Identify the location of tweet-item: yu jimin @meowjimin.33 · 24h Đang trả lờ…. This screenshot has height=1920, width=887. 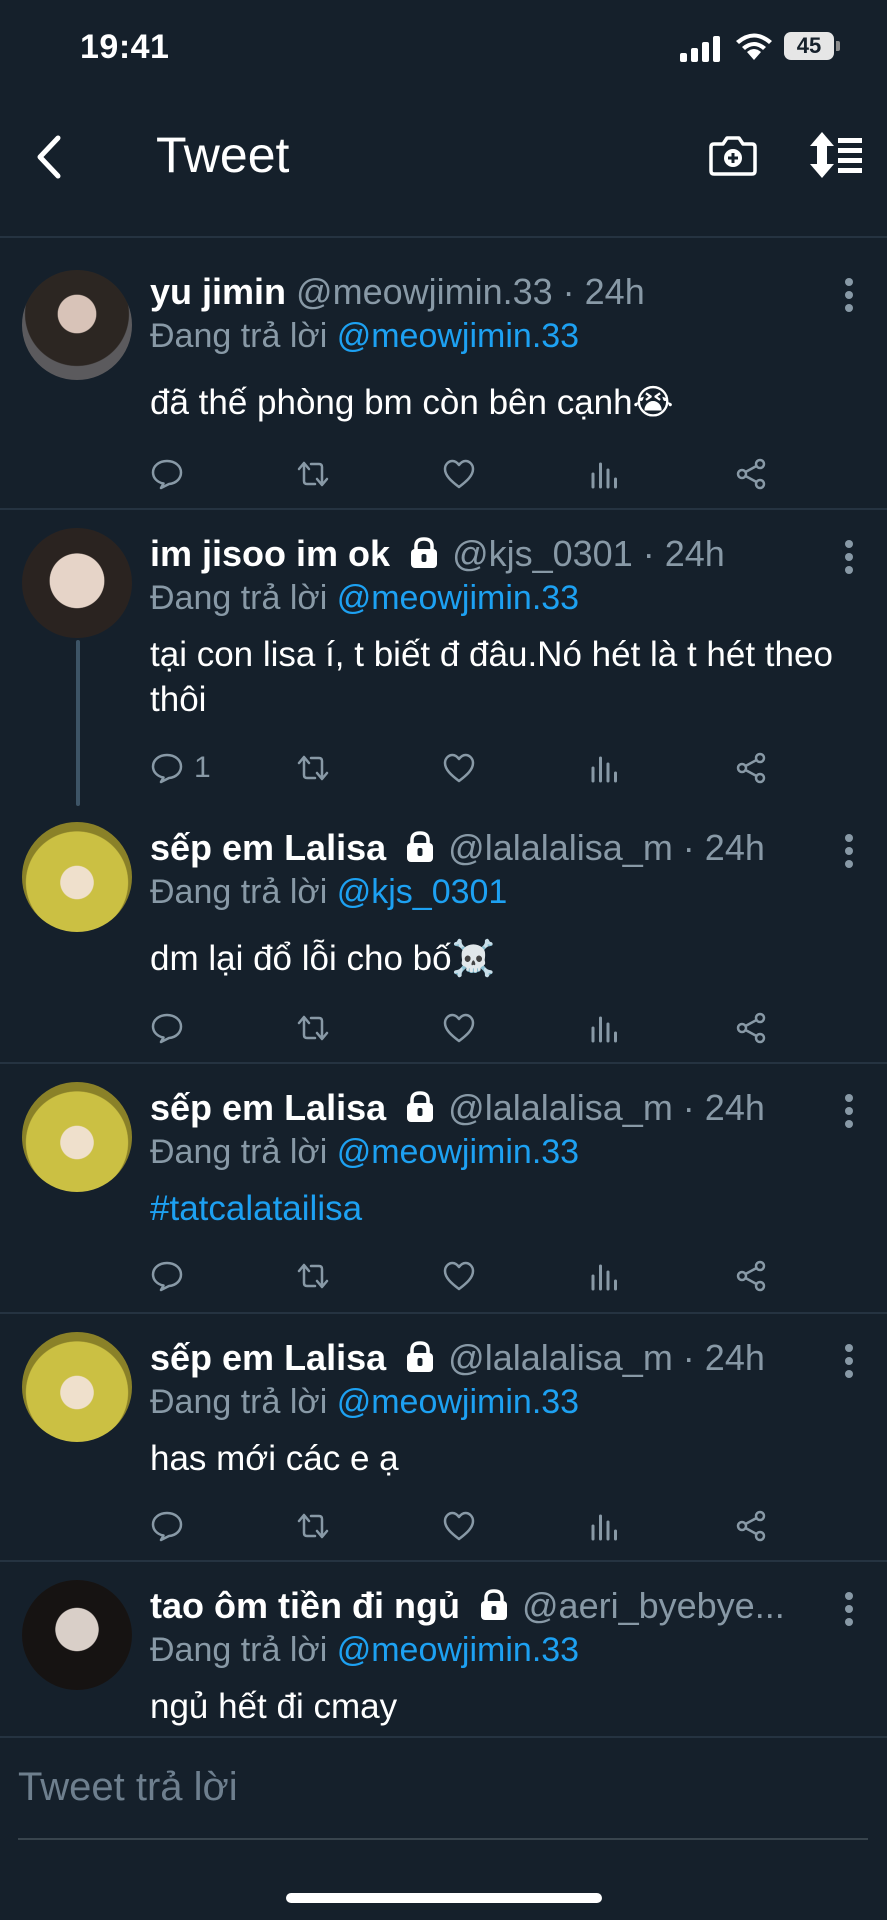
(443, 375).